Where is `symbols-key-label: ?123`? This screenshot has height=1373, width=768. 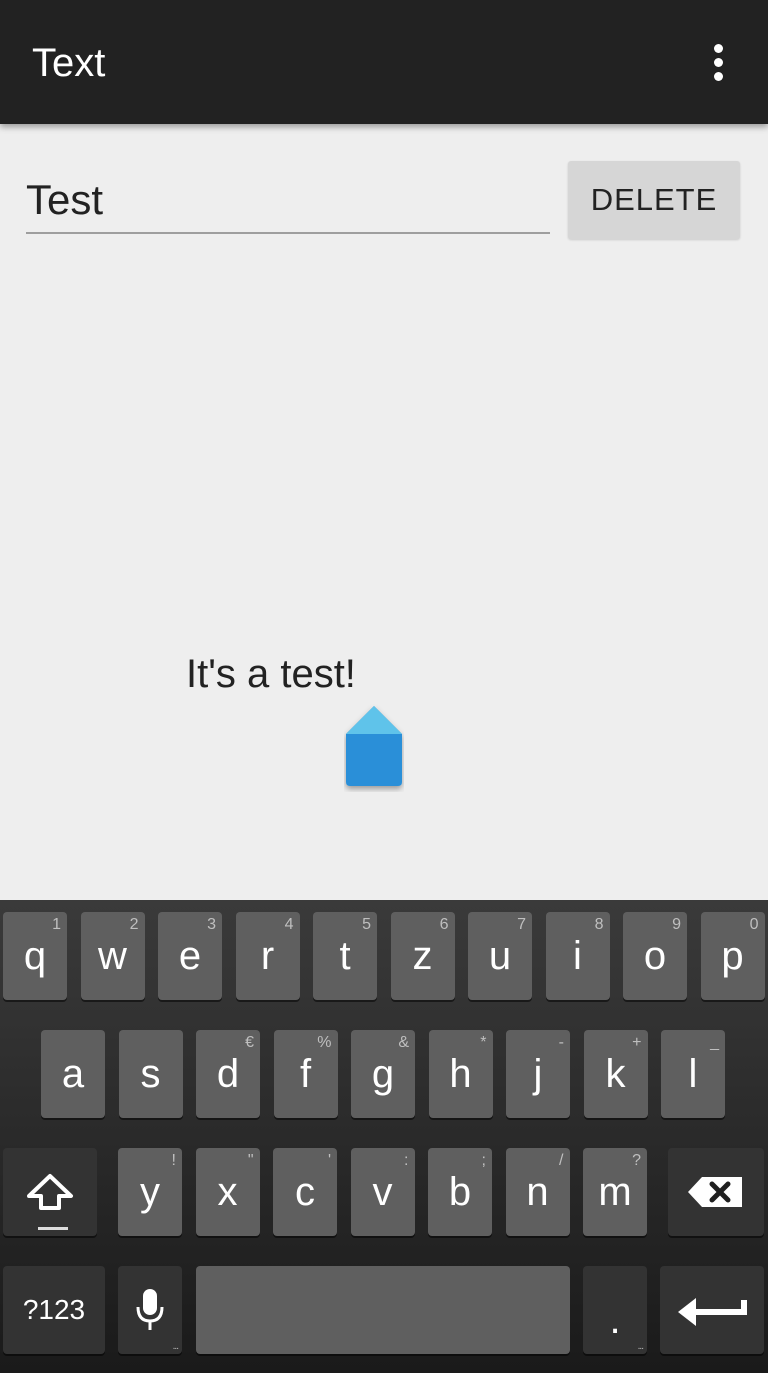 symbols-key-label: ?123 is located at coordinates (54, 1309).